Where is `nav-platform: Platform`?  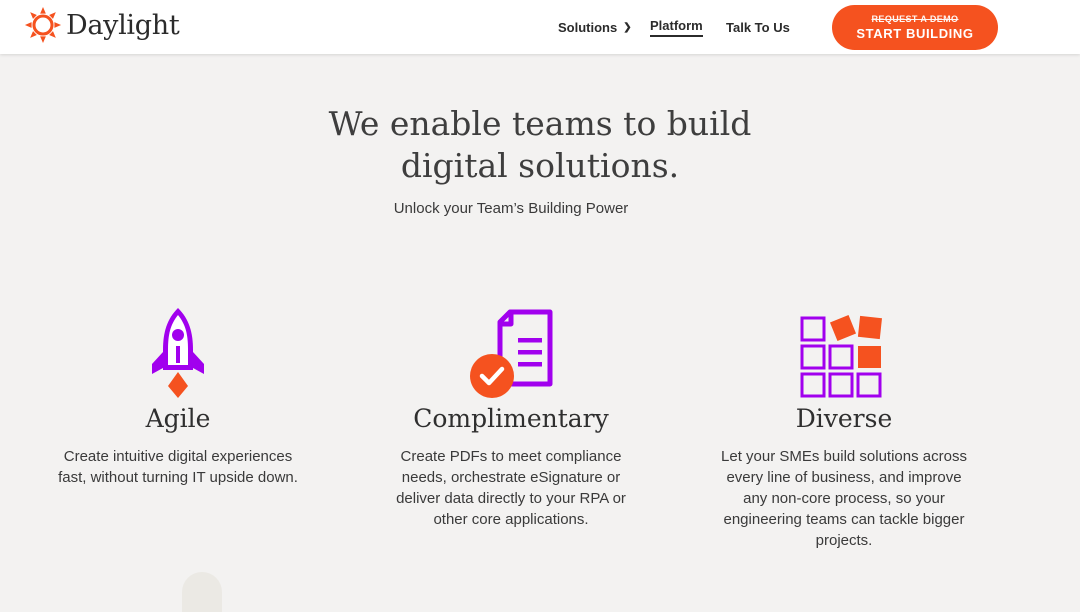 nav-platform: Platform is located at coordinates (676, 27).